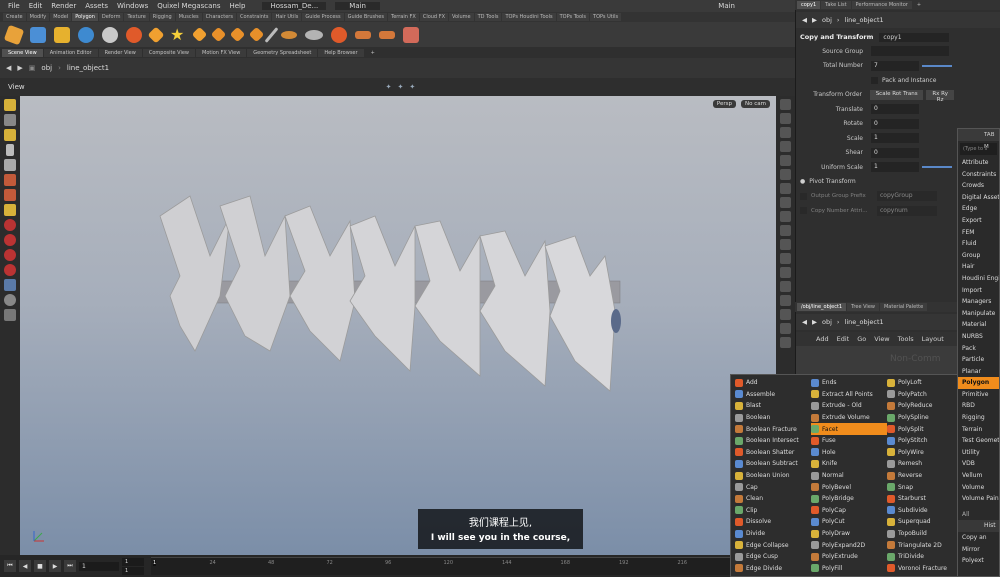 The height and width of the screenshot is (577, 1000). I want to click on snap-grid-icon, so click(10, 240).